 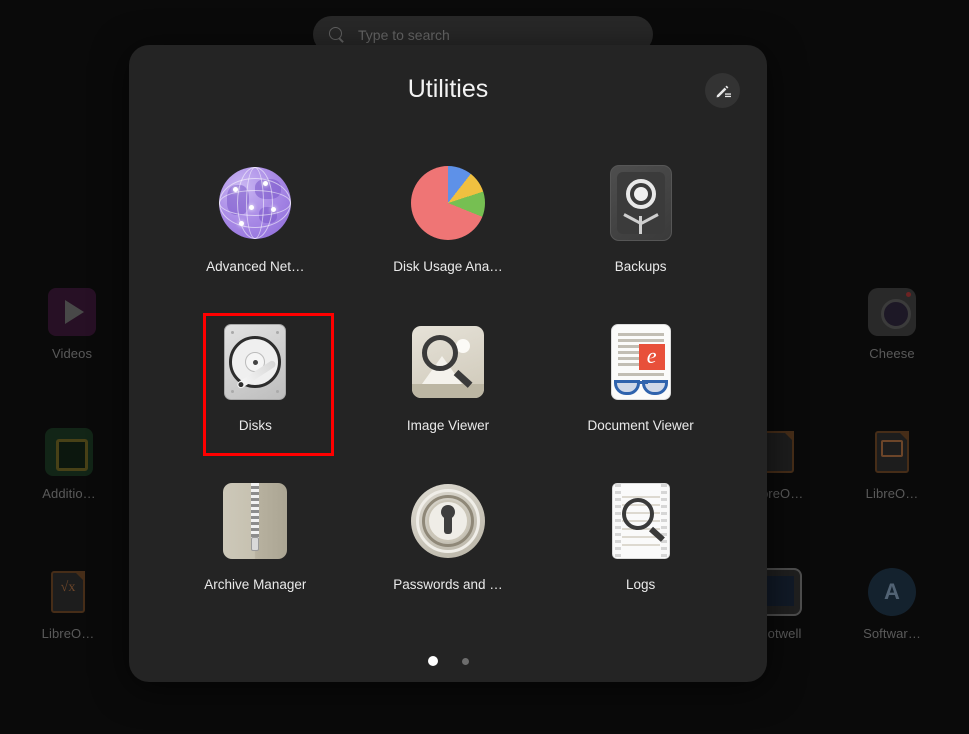 I want to click on app-item-disks: Disks, so click(x=255, y=393).